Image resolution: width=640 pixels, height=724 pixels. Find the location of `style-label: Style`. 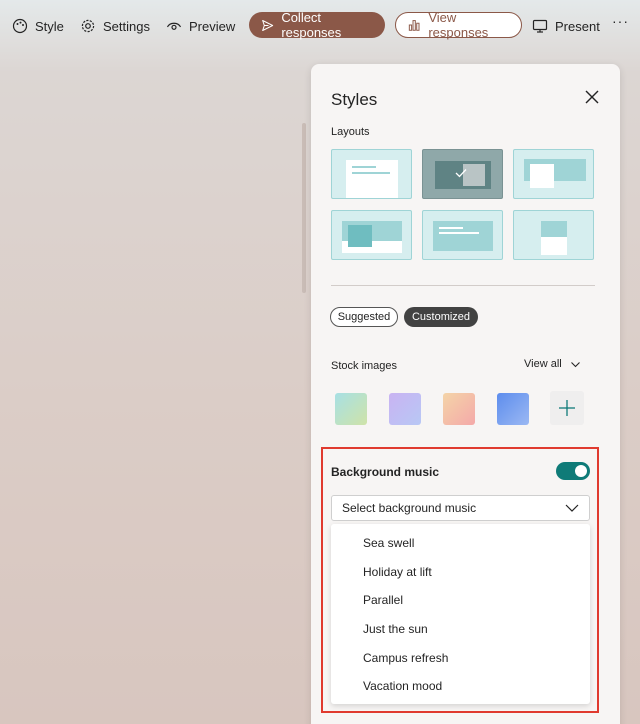

style-label: Style is located at coordinates (49, 26).